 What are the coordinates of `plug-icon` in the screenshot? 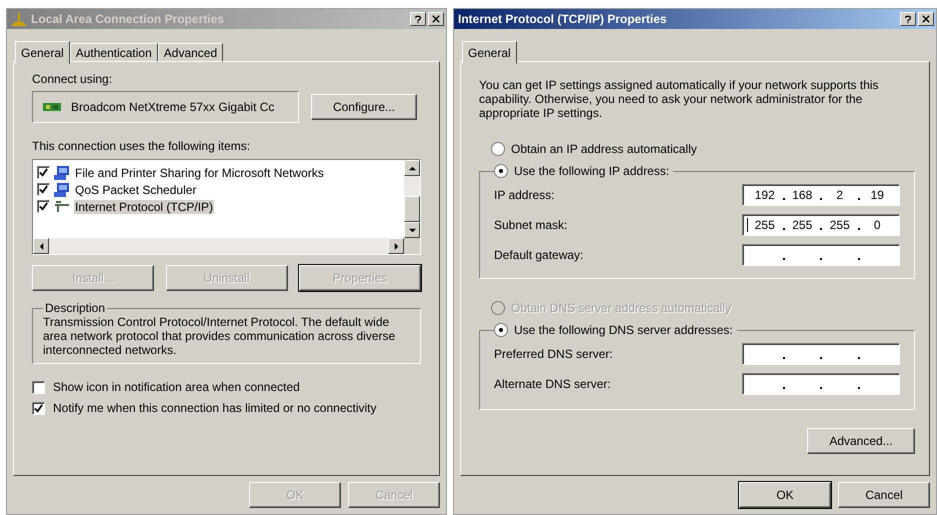 It's located at (62, 206).